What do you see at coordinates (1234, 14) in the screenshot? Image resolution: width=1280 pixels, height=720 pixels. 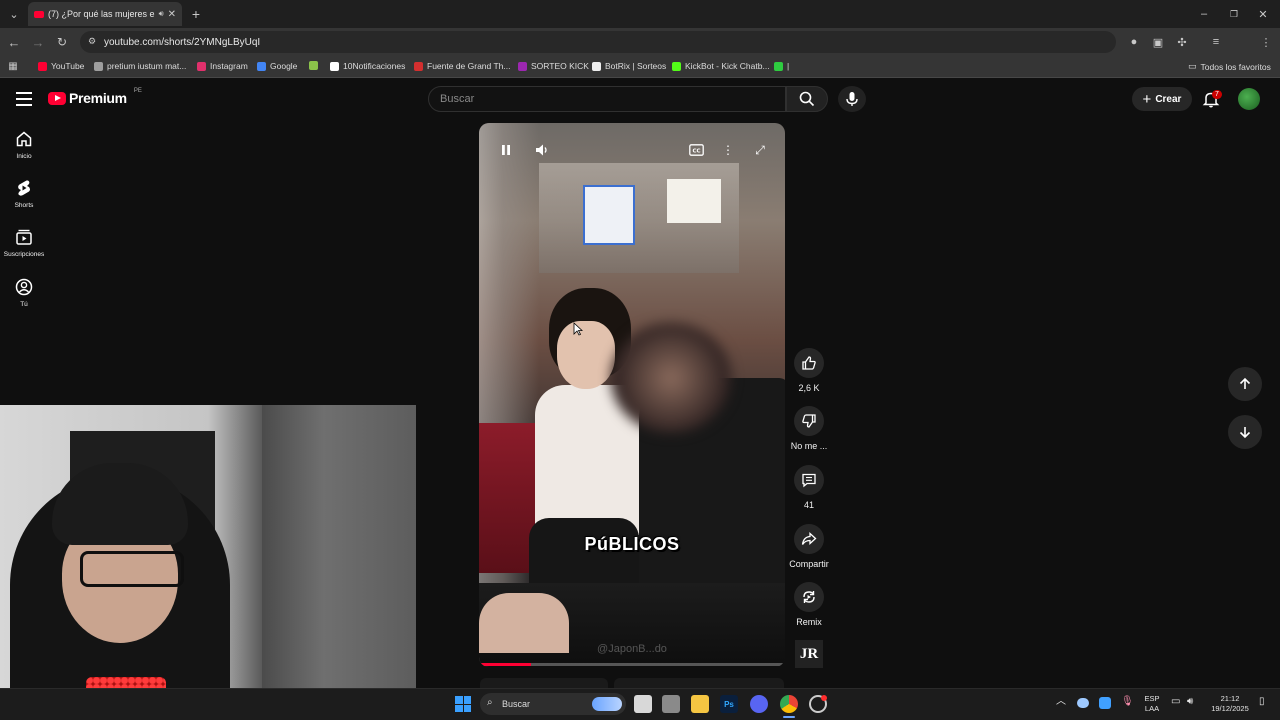 I see `window-restore-icon: ❐` at bounding box center [1234, 14].